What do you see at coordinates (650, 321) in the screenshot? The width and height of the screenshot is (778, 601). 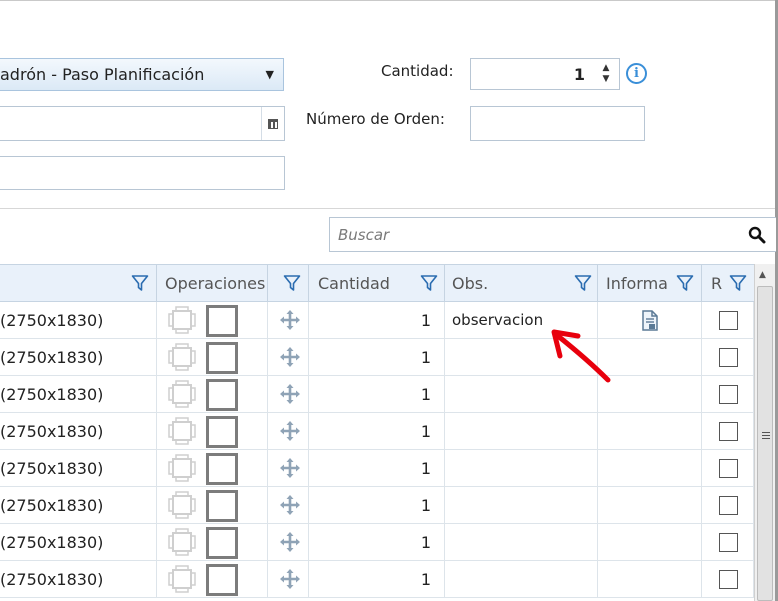 I see `document-icon` at bounding box center [650, 321].